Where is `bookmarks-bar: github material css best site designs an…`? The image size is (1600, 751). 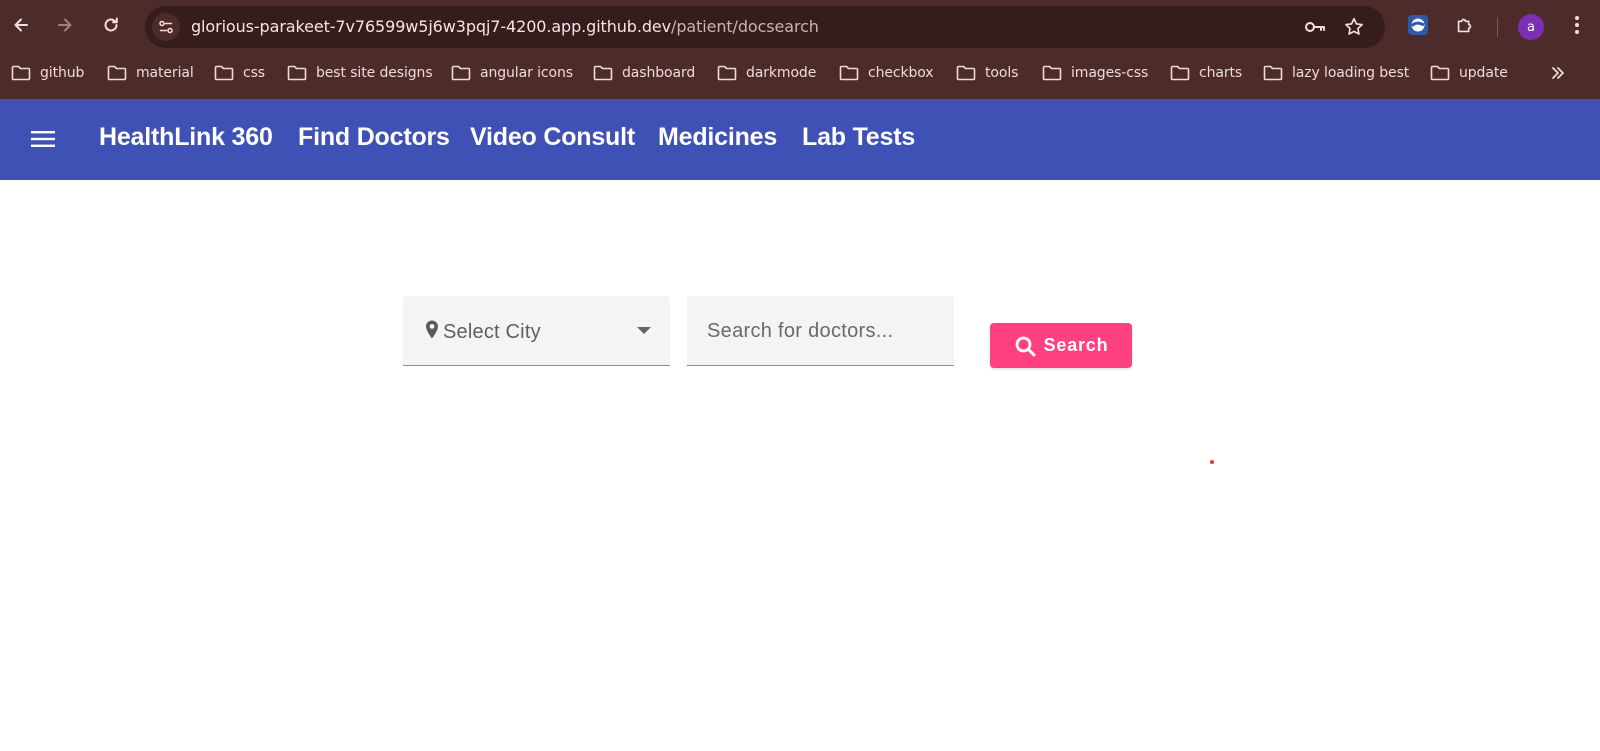
bookmarks-bar: github material css best site designs an… is located at coordinates (800, 73).